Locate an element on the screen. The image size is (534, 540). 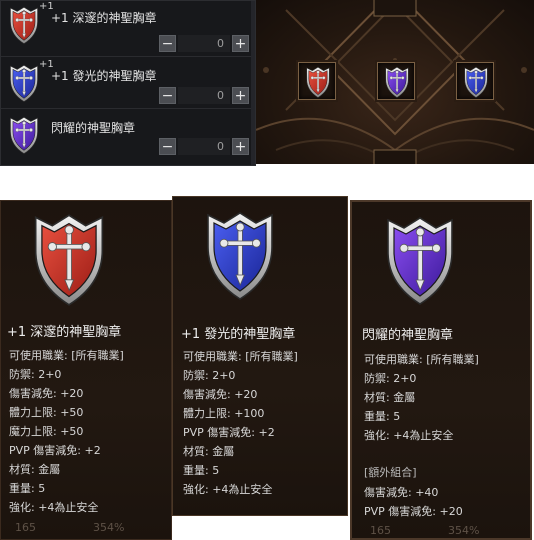
stat-line: 魔力上限: +50 is located at coordinates (46, 431).